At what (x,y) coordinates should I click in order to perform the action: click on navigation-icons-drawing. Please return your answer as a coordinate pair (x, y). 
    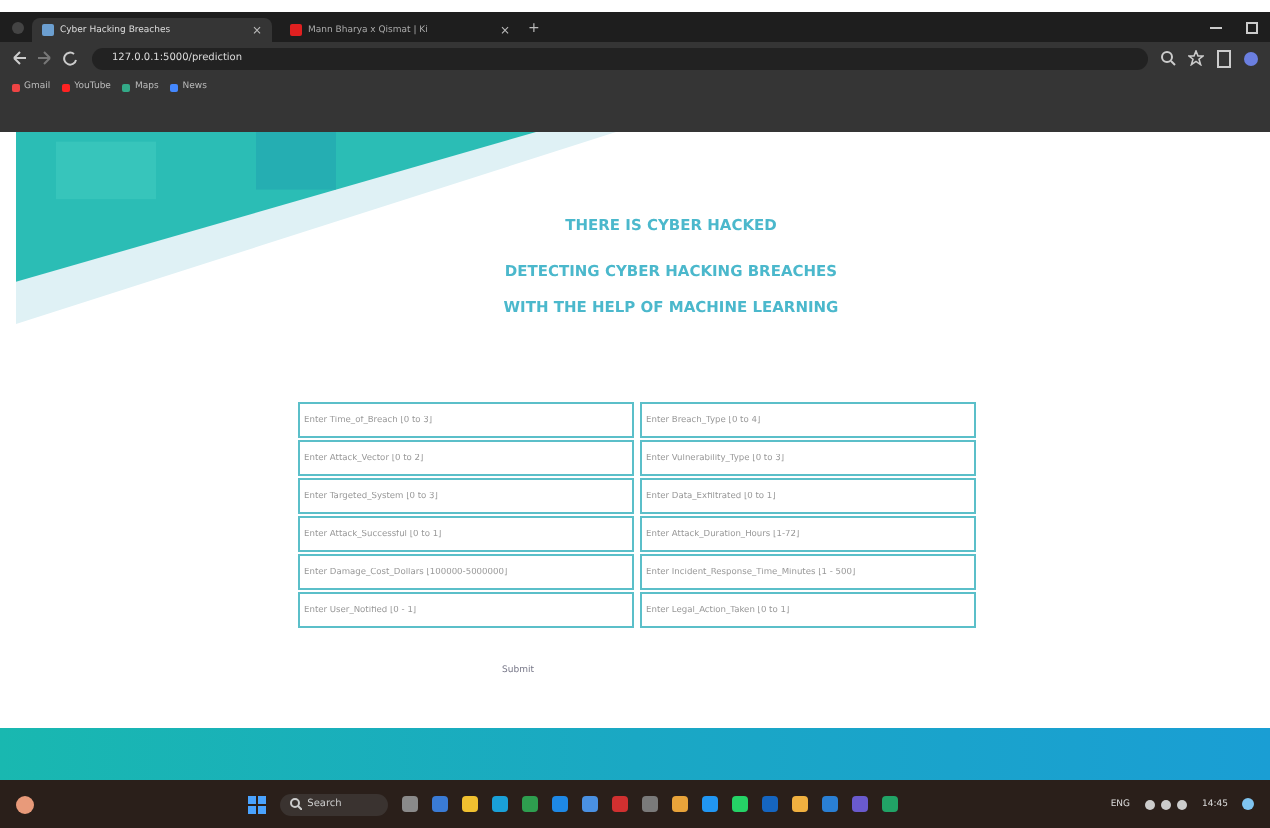
    Looking at the image, I should click on (46, 58).